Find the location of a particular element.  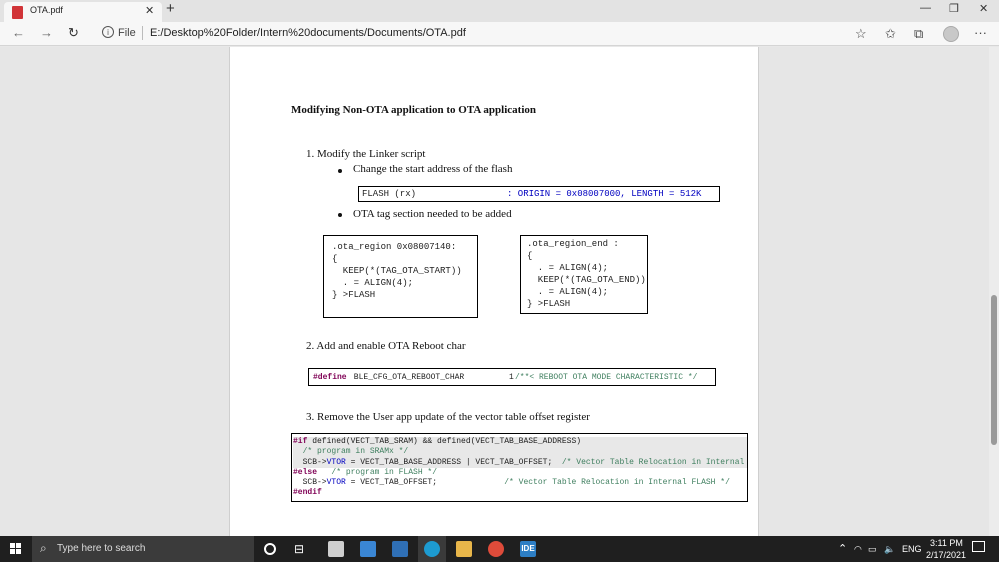

notifications-icon is located at coordinates (978, 546).